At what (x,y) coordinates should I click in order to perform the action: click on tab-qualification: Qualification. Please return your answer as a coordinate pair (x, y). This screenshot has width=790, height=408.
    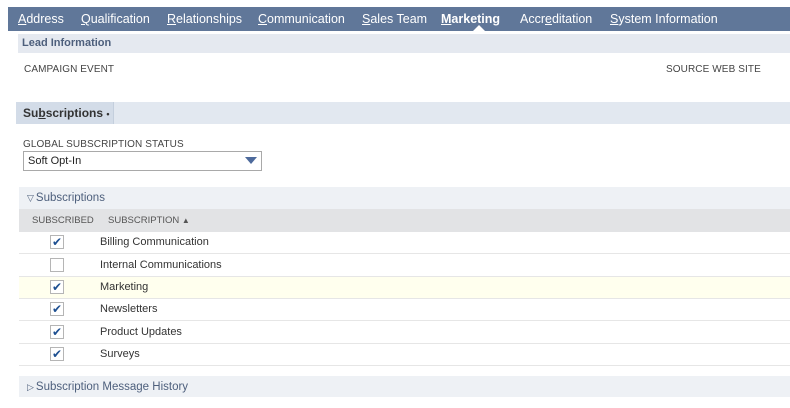
    Looking at the image, I should click on (115, 19).